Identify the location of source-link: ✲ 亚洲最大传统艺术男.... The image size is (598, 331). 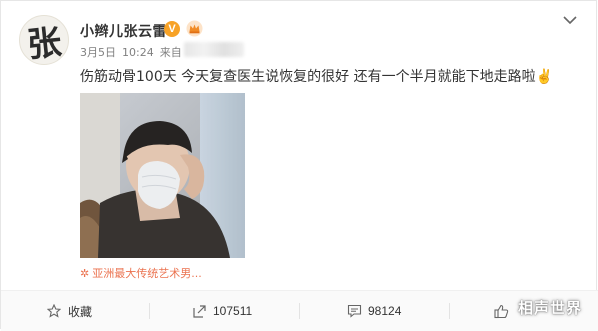
(141, 273).